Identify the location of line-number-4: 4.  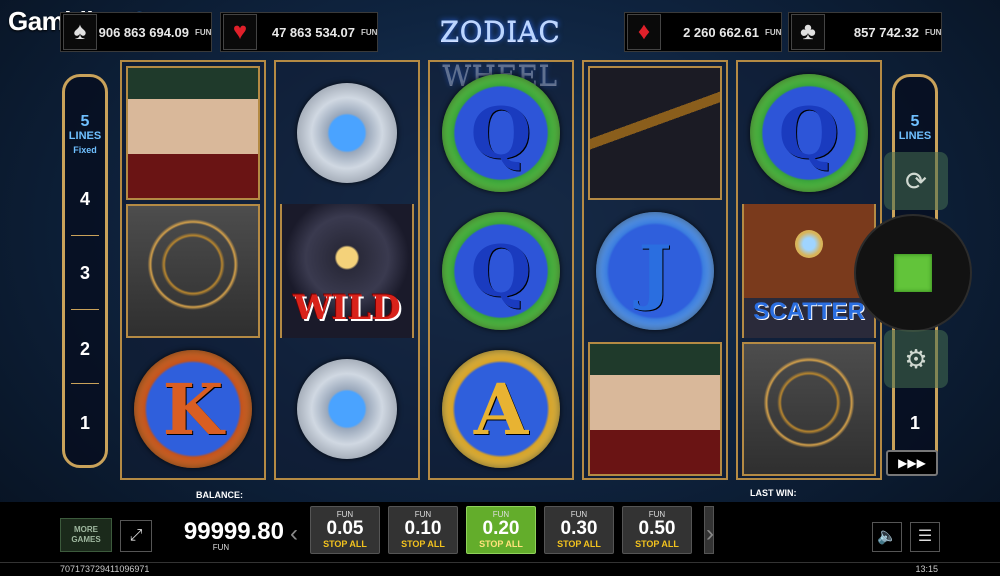
(85, 199).